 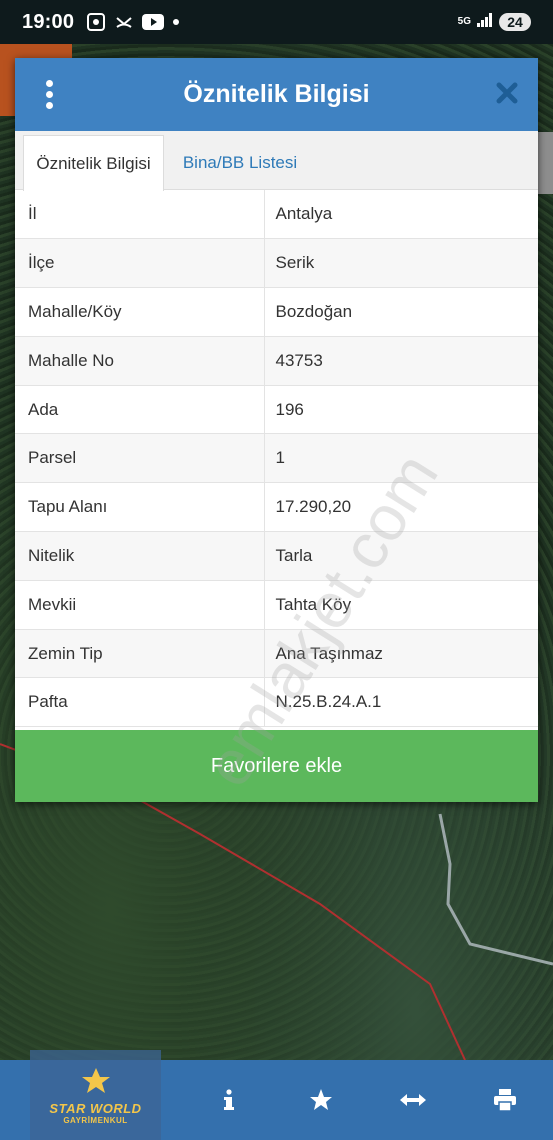 What do you see at coordinates (401, 556) in the screenshot?
I see `attribute-value: Tarla` at bounding box center [401, 556].